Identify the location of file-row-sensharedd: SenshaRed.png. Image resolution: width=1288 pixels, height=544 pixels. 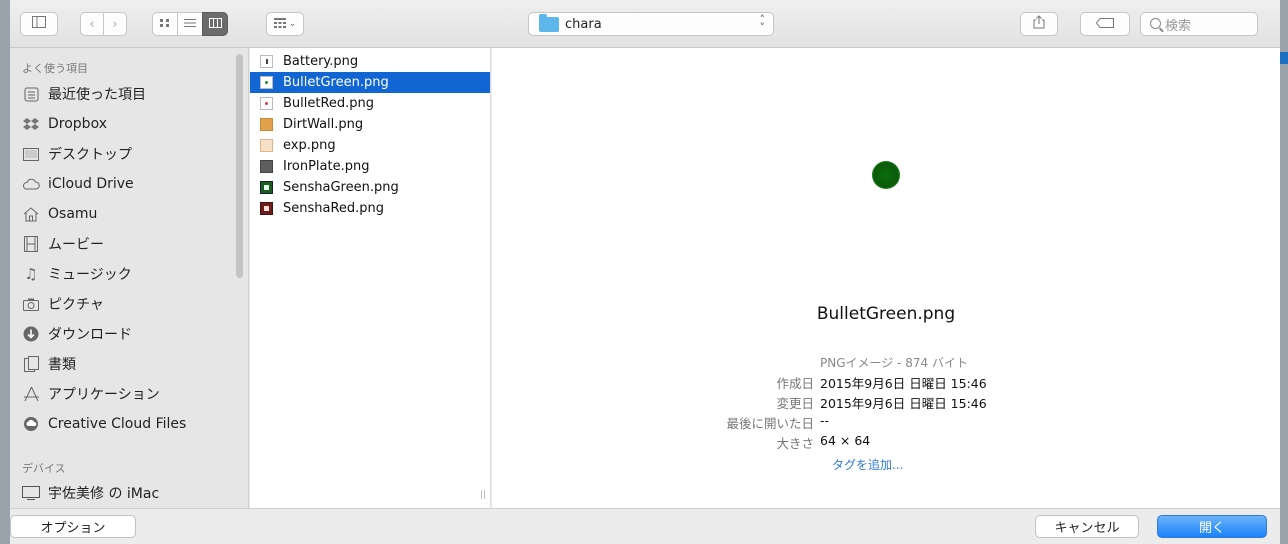
(370, 208).